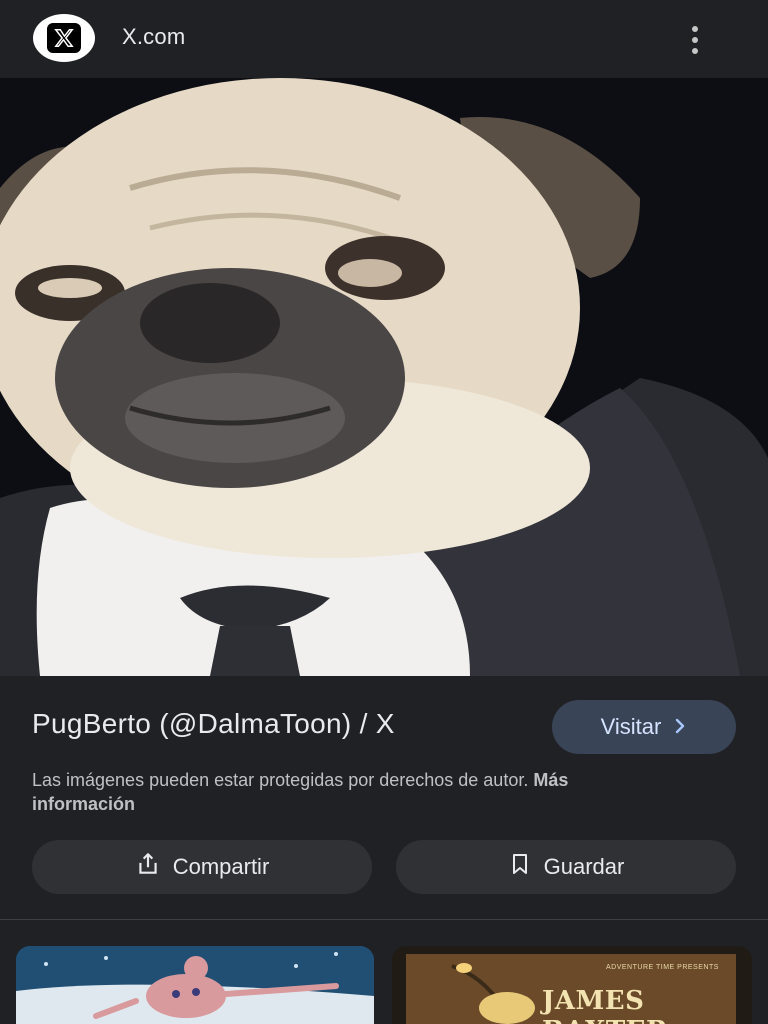 Image resolution: width=768 pixels, height=1024 pixels. Describe the element at coordinates (680, 727) in the screenshot. I see `chevron-right-icon` at that location.